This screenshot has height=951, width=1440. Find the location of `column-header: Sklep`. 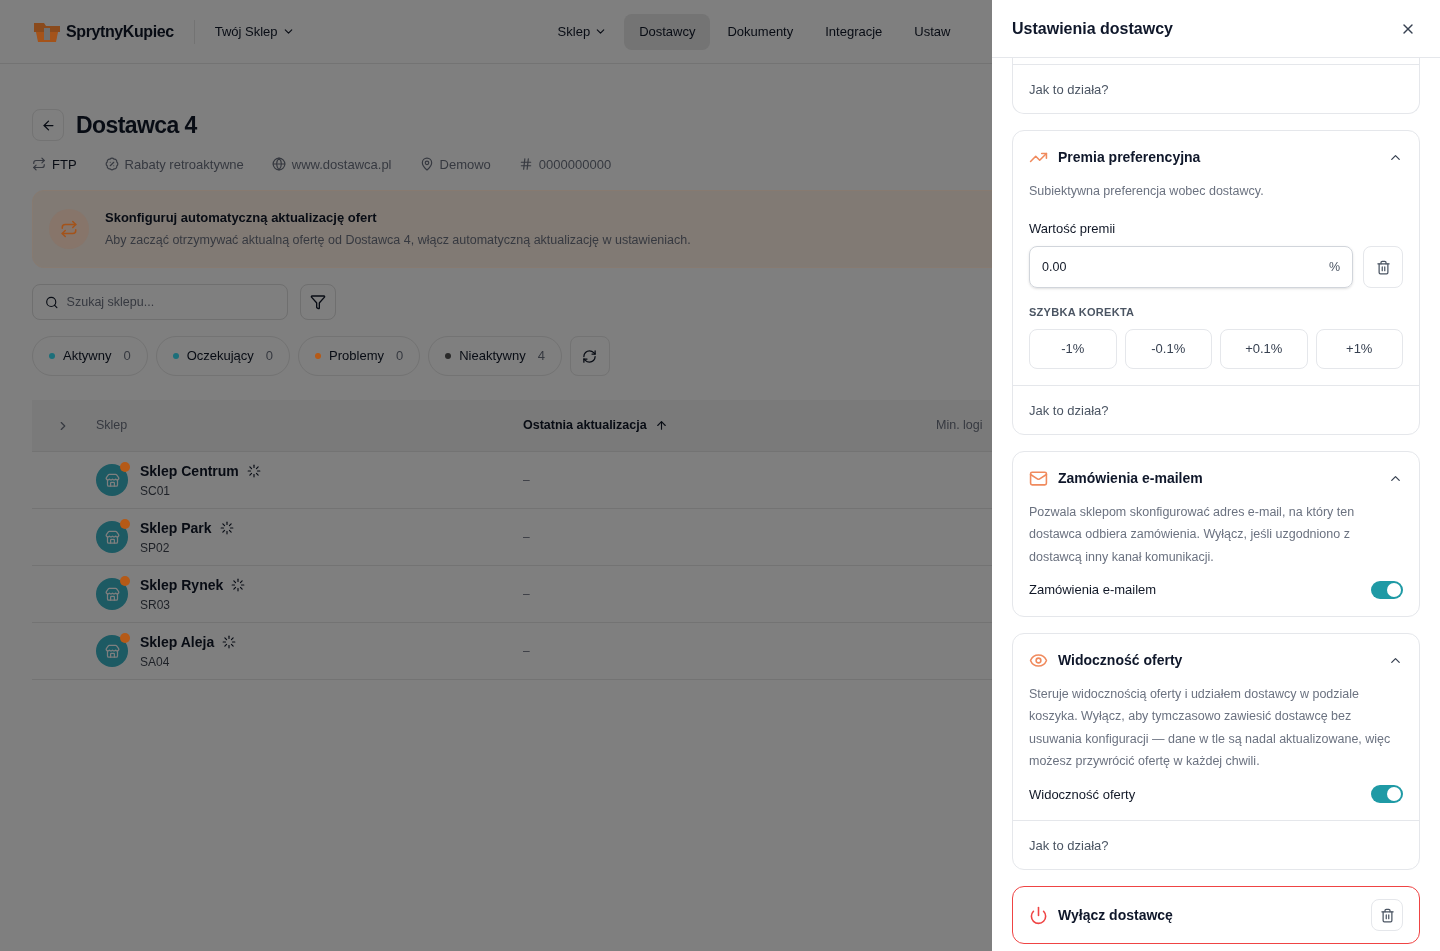

column-header: Sklep is located at coordinates (112, 425).